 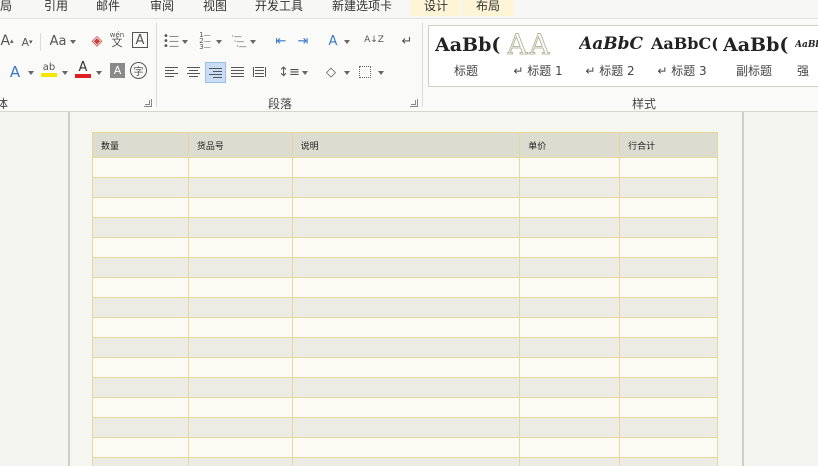 What do you see at coordinates (435, 8) in the screenshot?
I see `tab-table-design: 设计` at bounding box center [435, 8].